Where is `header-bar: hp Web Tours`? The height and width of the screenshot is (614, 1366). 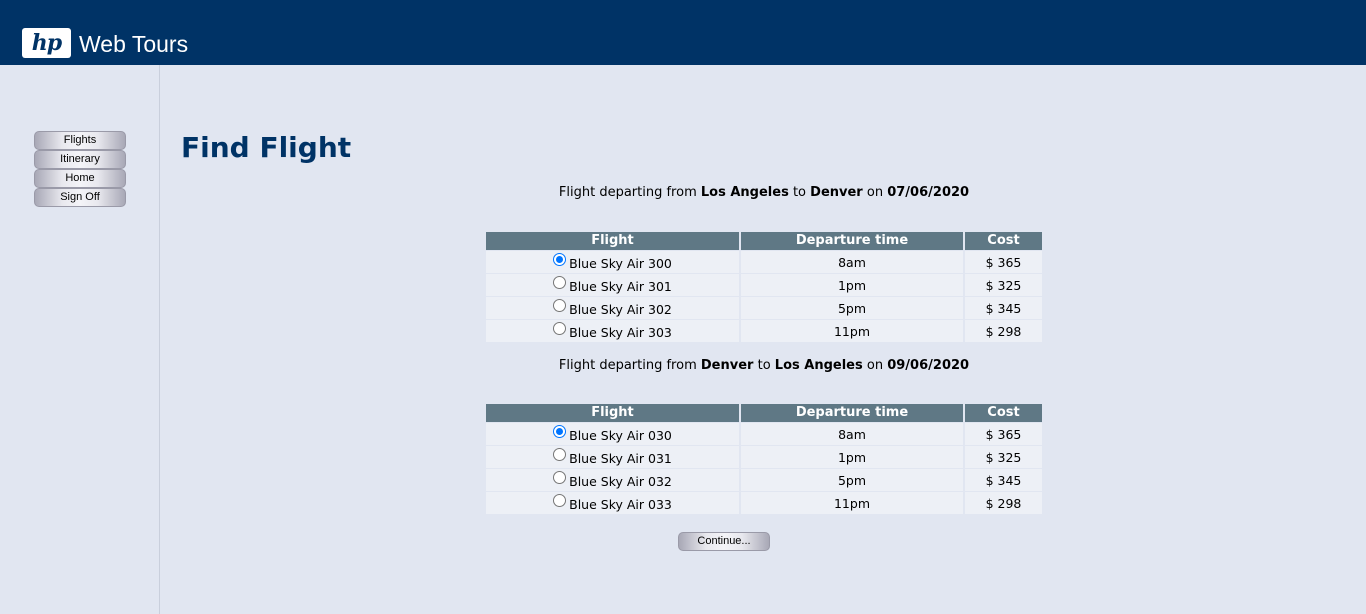 header-bar: hp Web Tours is located at coordinates (683, 32).